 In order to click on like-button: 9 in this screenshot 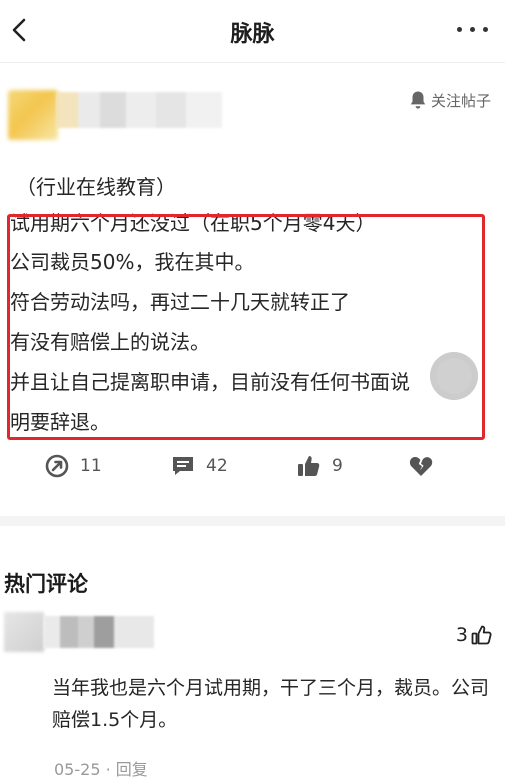, I will do `click(319, 466)`.